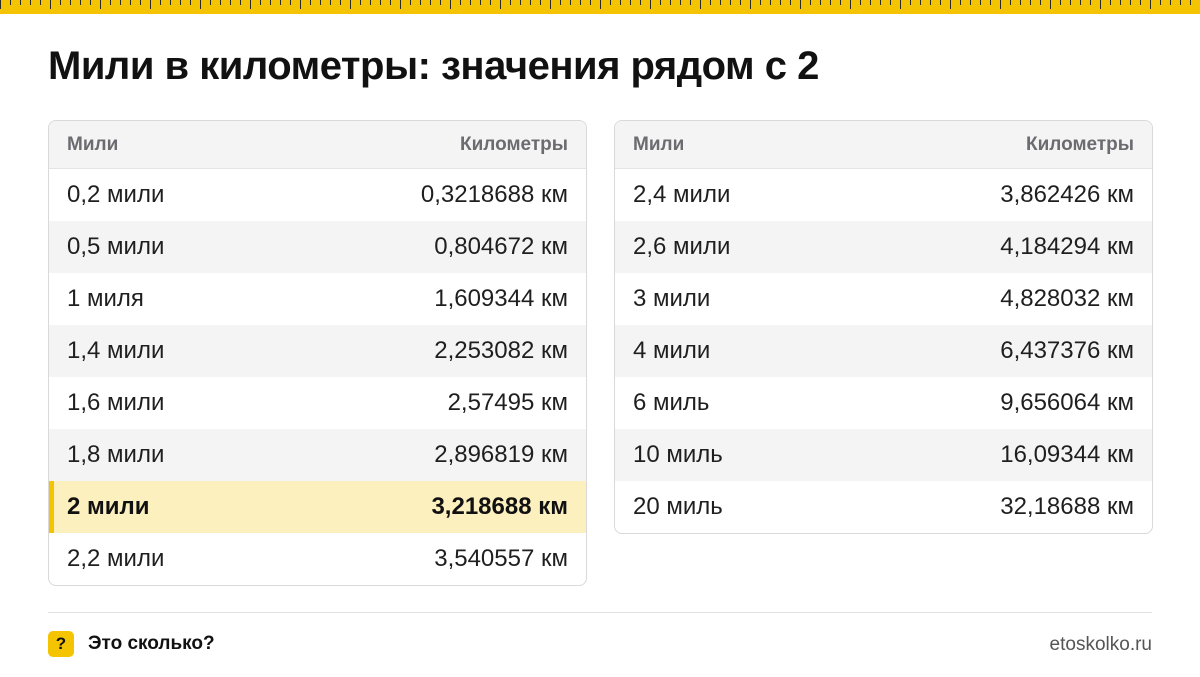 This screenshot has width=1200, height=677. Describe the element at coordinates (116, 246) in the screenshot. I see `miles-cell: 0,5 мили` at that location.